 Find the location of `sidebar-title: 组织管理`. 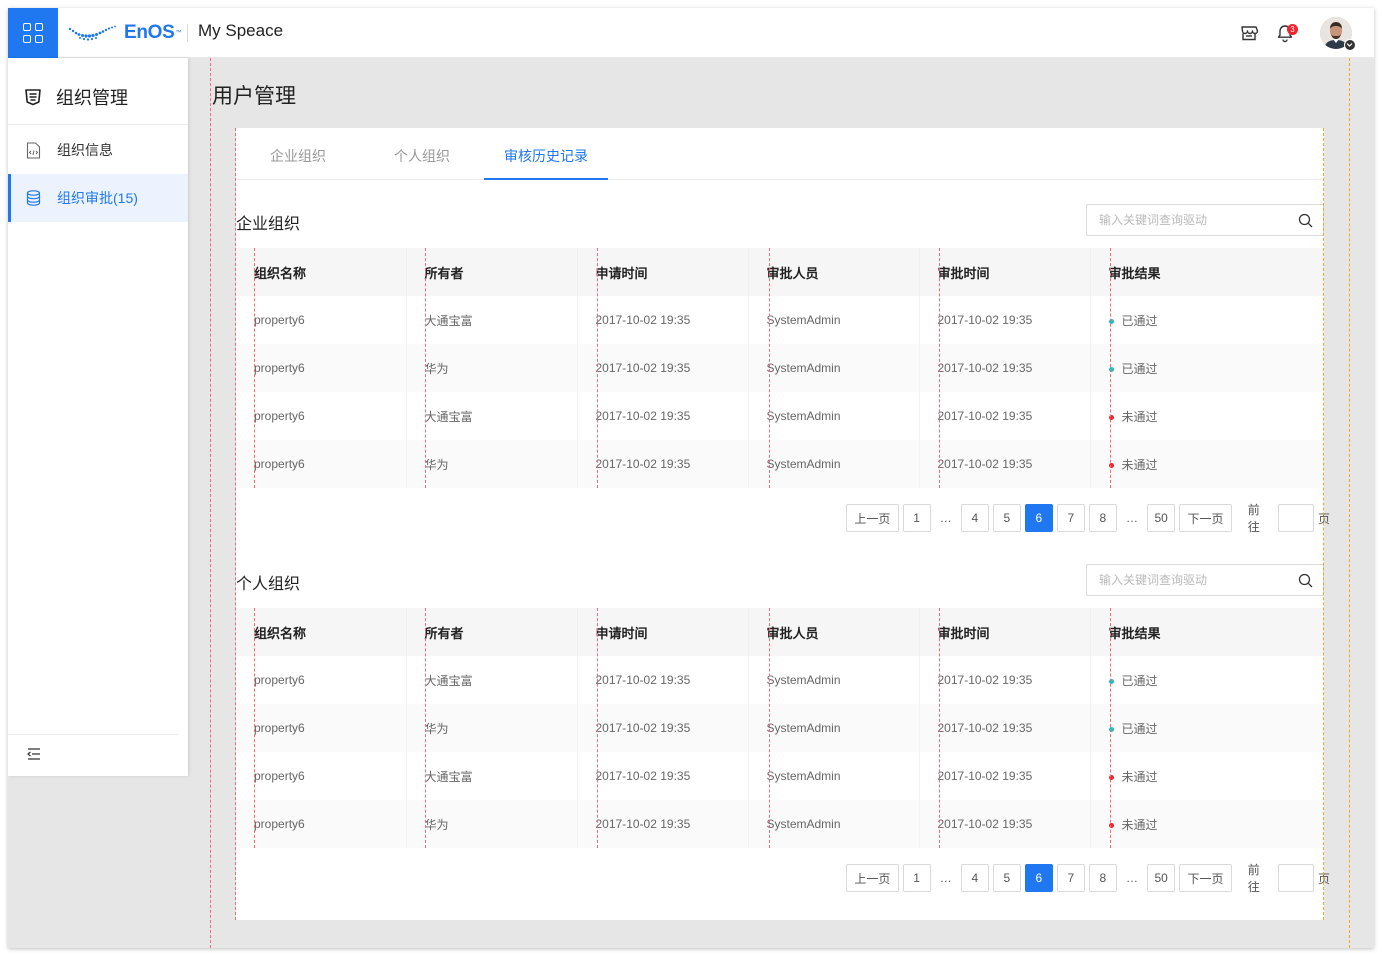

sidebar-title: 组织管理 is located at coordinates (92, 98).